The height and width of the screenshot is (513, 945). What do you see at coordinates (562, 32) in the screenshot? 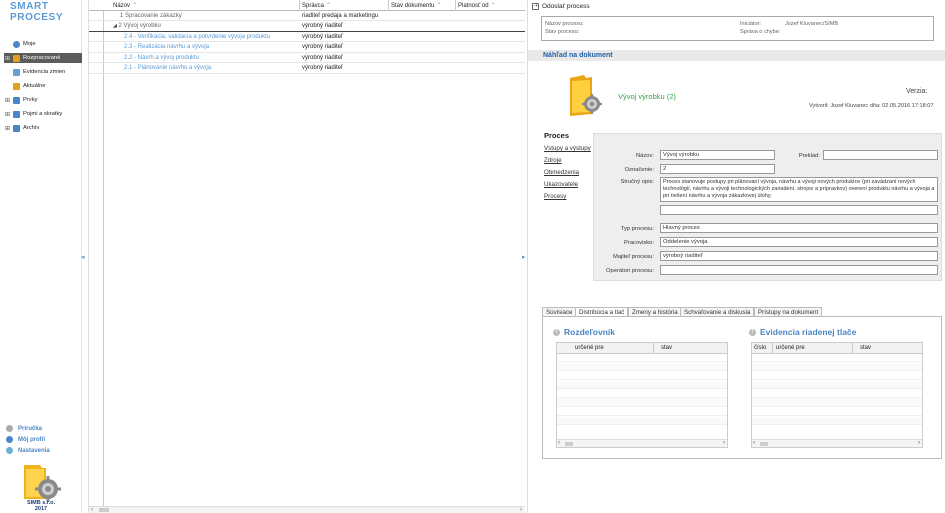
I see `process-state-label: Stav procesu:` at bounding box center [562, 32].